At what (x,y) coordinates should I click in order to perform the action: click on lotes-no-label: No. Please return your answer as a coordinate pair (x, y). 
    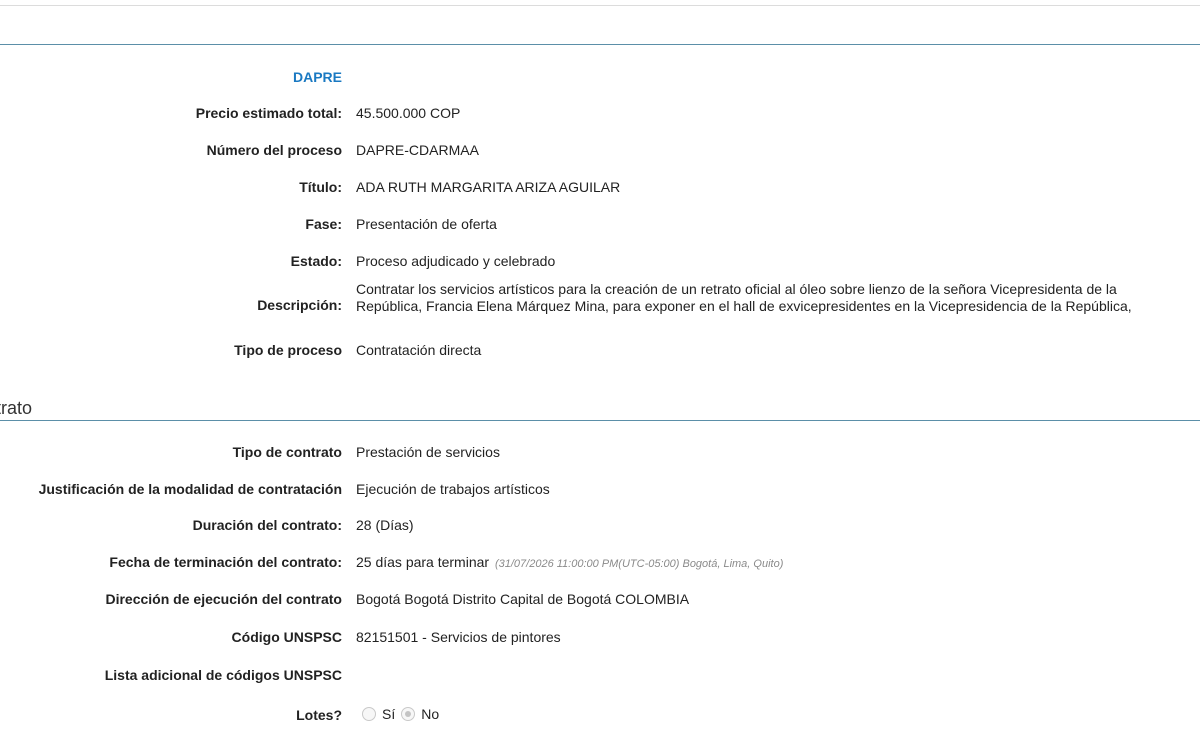
    Looking at the image, I should click on (430, 714).